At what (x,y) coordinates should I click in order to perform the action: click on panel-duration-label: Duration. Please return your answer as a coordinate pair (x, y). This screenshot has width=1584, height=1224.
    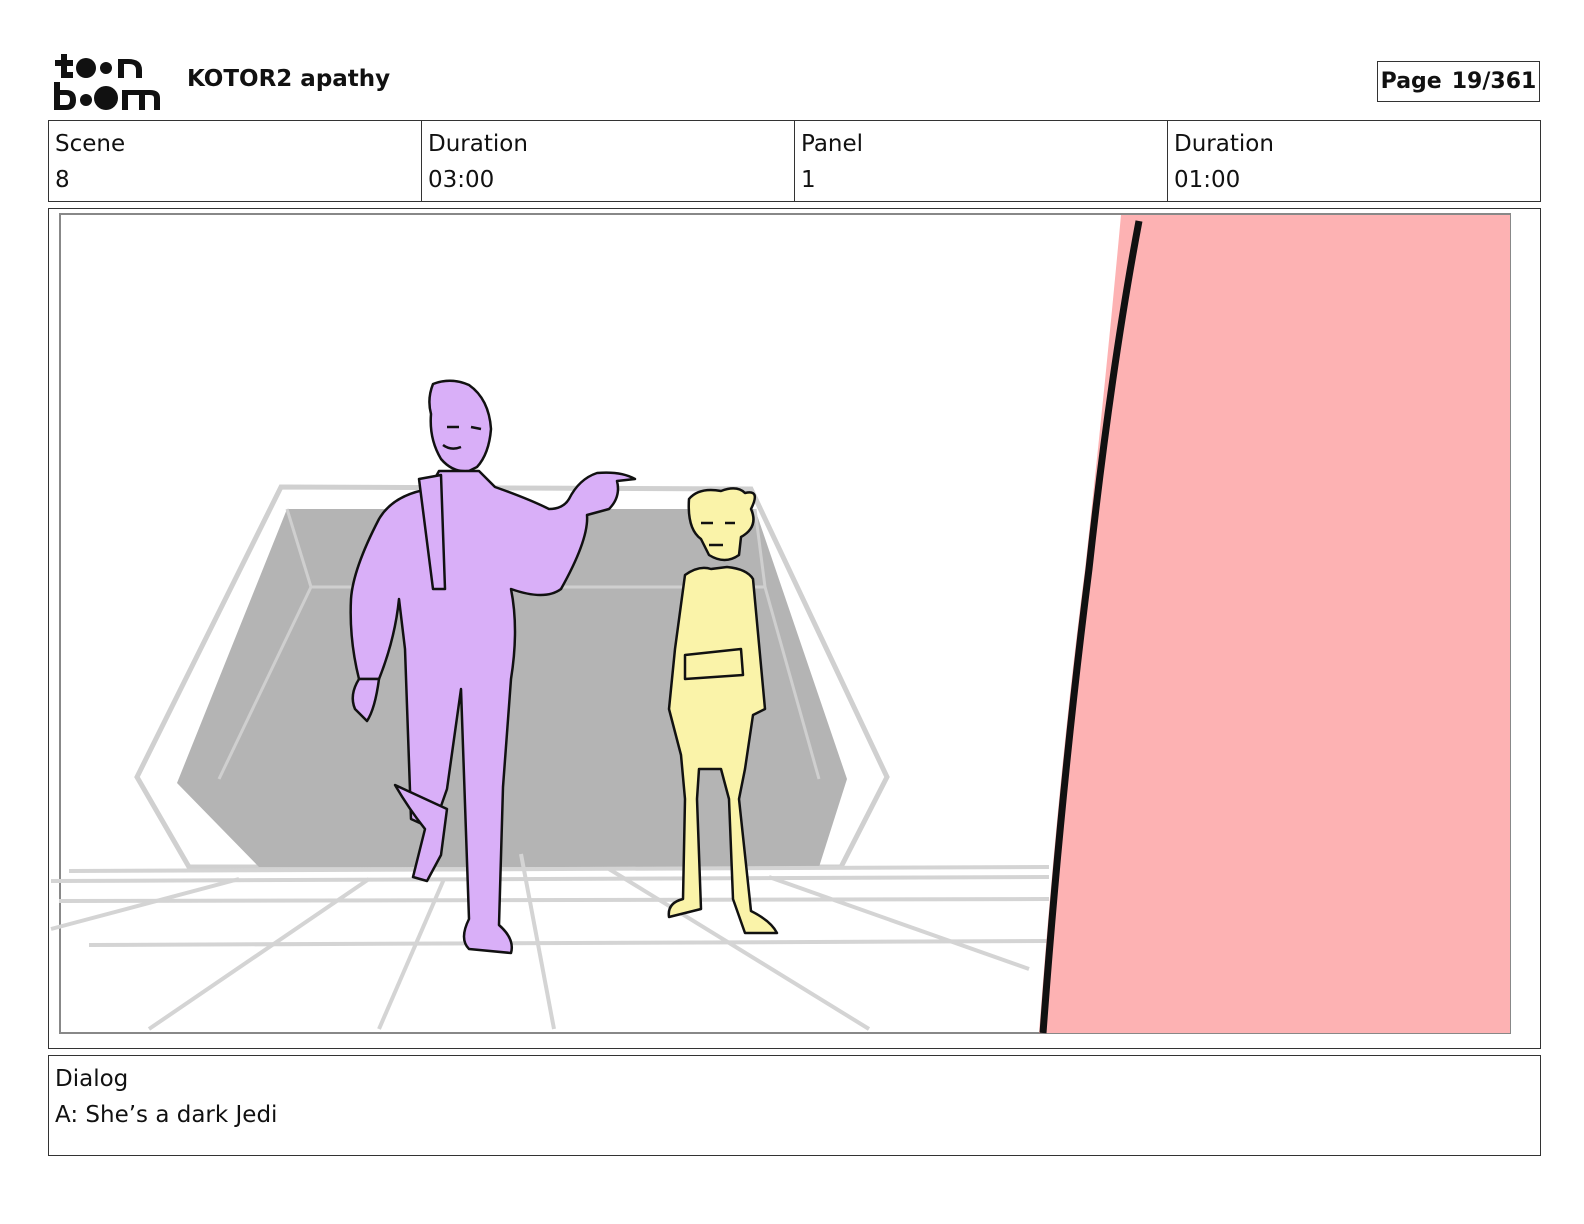
    Looking at the image, I should click on (1224, 144).